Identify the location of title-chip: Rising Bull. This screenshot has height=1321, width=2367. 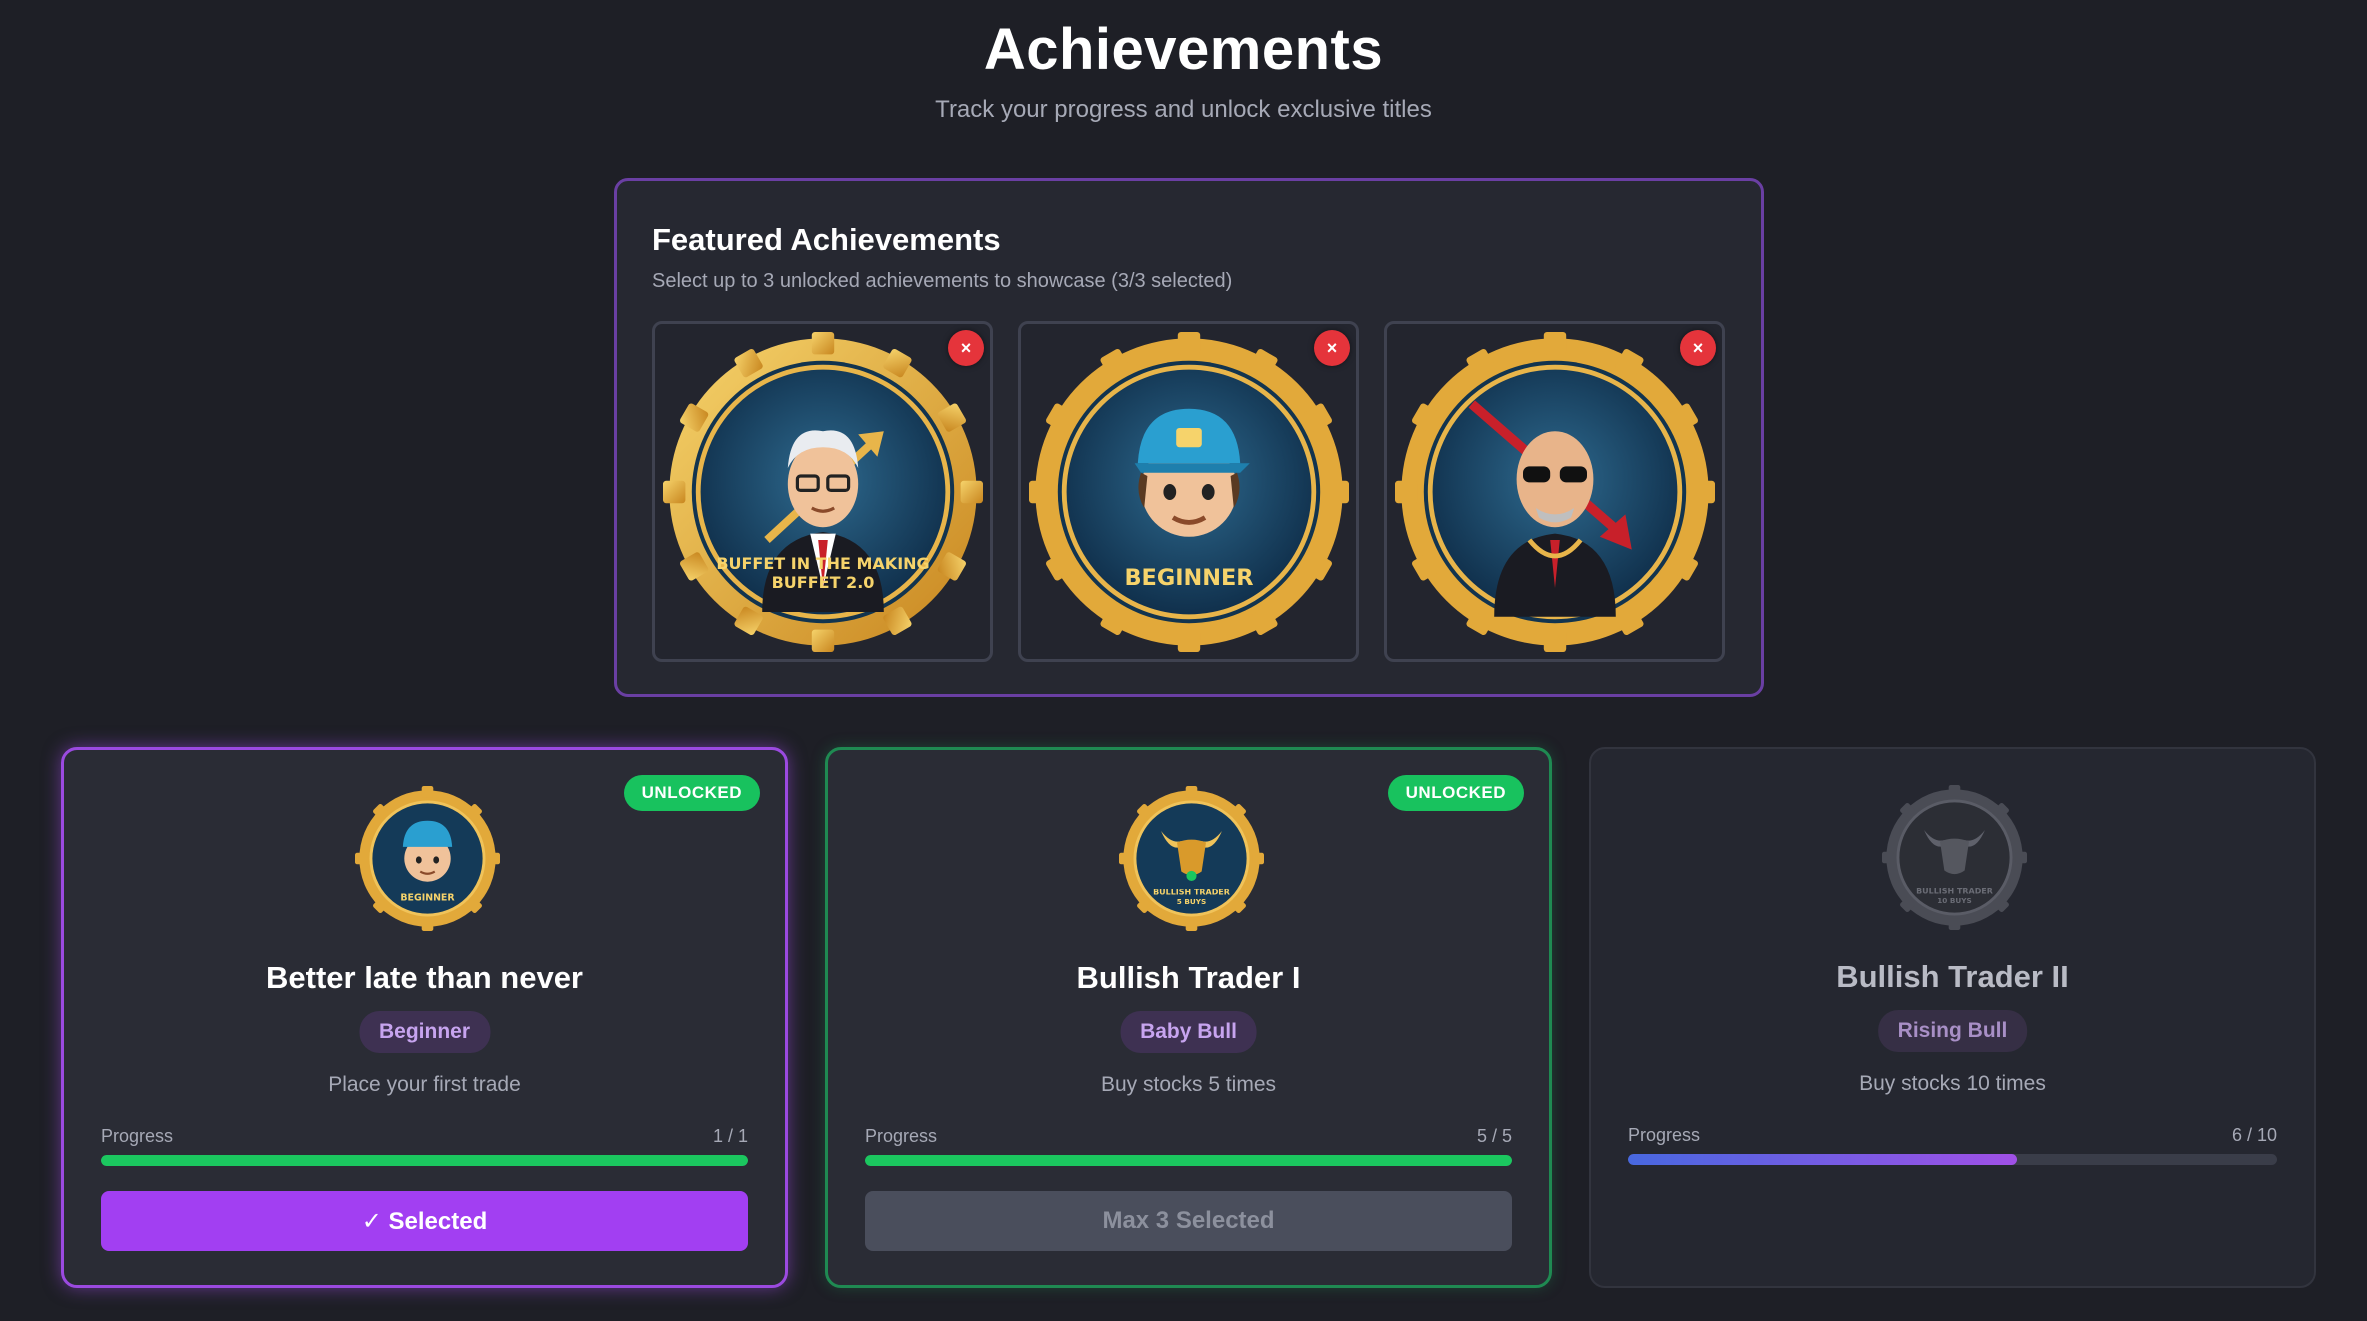
(1952, 1031).